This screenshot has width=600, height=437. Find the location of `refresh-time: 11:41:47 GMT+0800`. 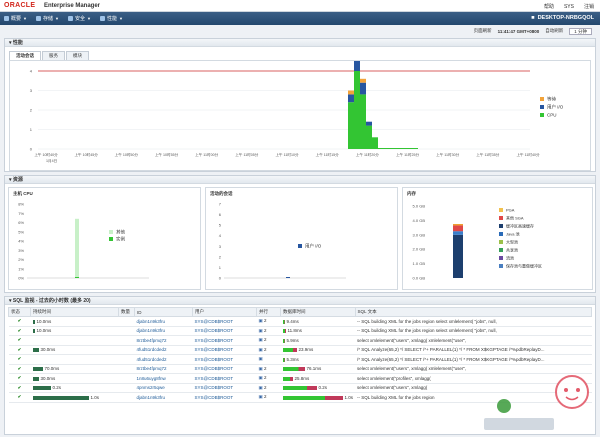

refresh-time: 11:41:47 GMT+0800 is located at coordinates (518, 31).